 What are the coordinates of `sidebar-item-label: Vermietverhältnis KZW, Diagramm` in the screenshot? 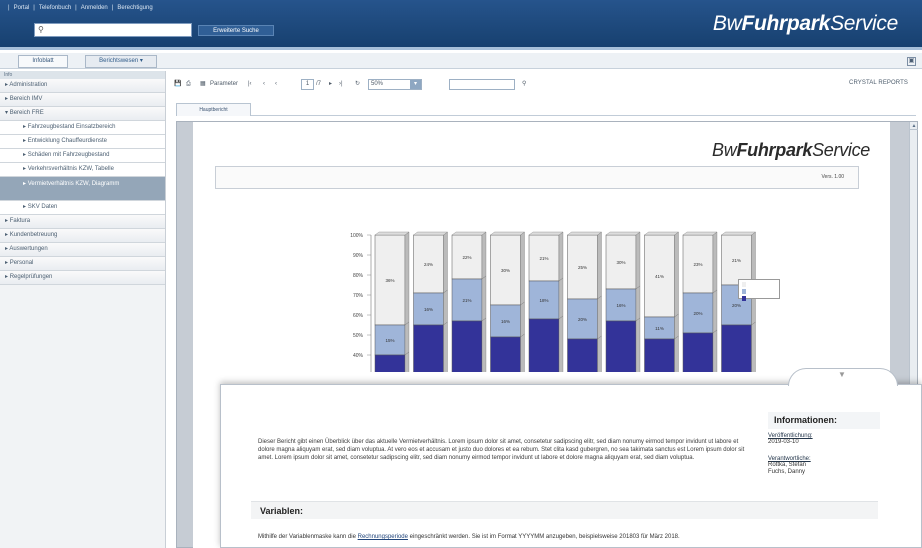 It's located at (73, 184).